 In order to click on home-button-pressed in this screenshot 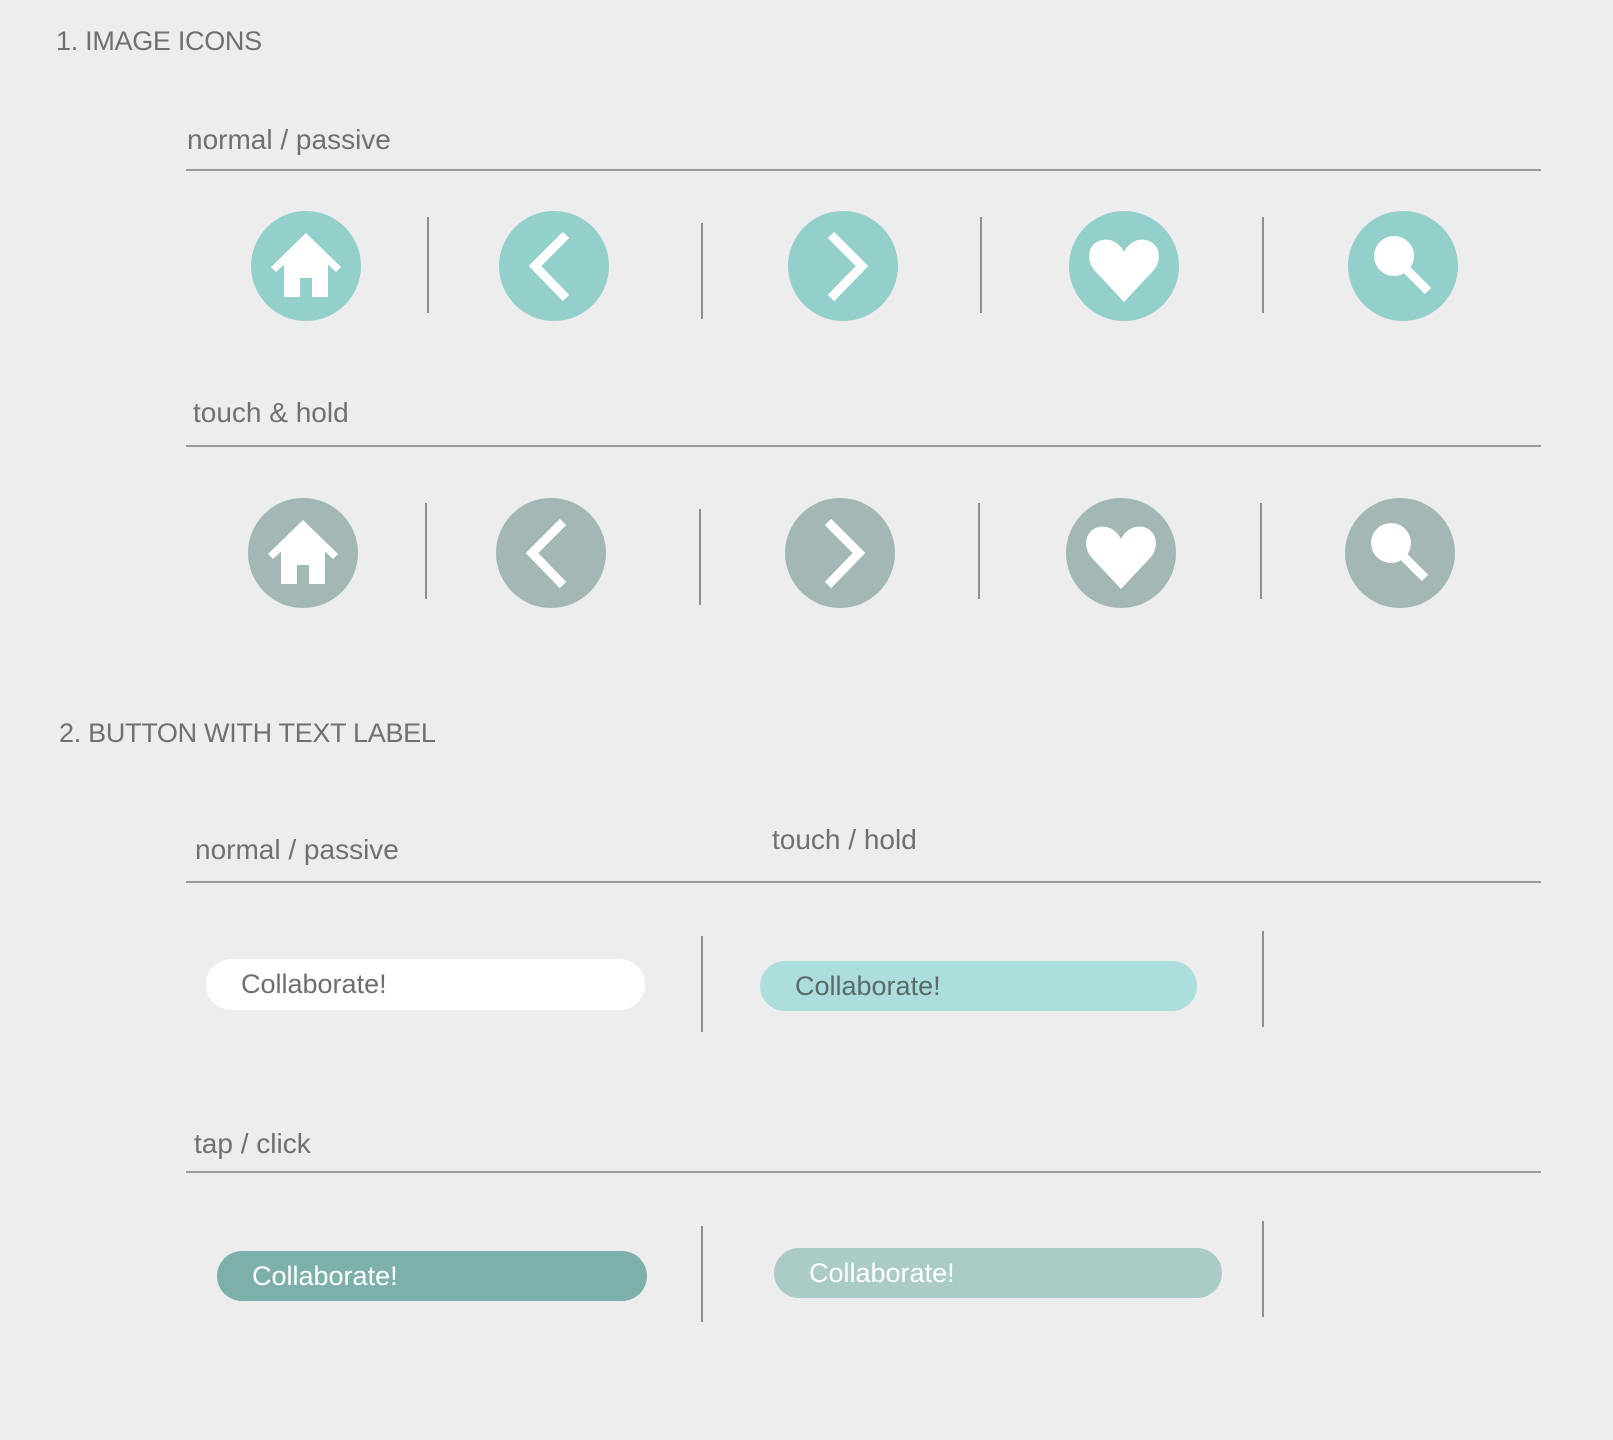, I will do `click(303, 553)`.